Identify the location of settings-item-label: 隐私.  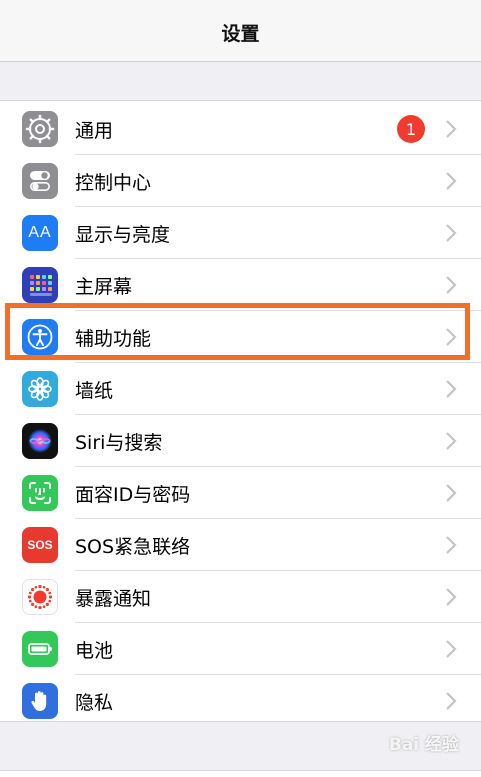
(94, 702).